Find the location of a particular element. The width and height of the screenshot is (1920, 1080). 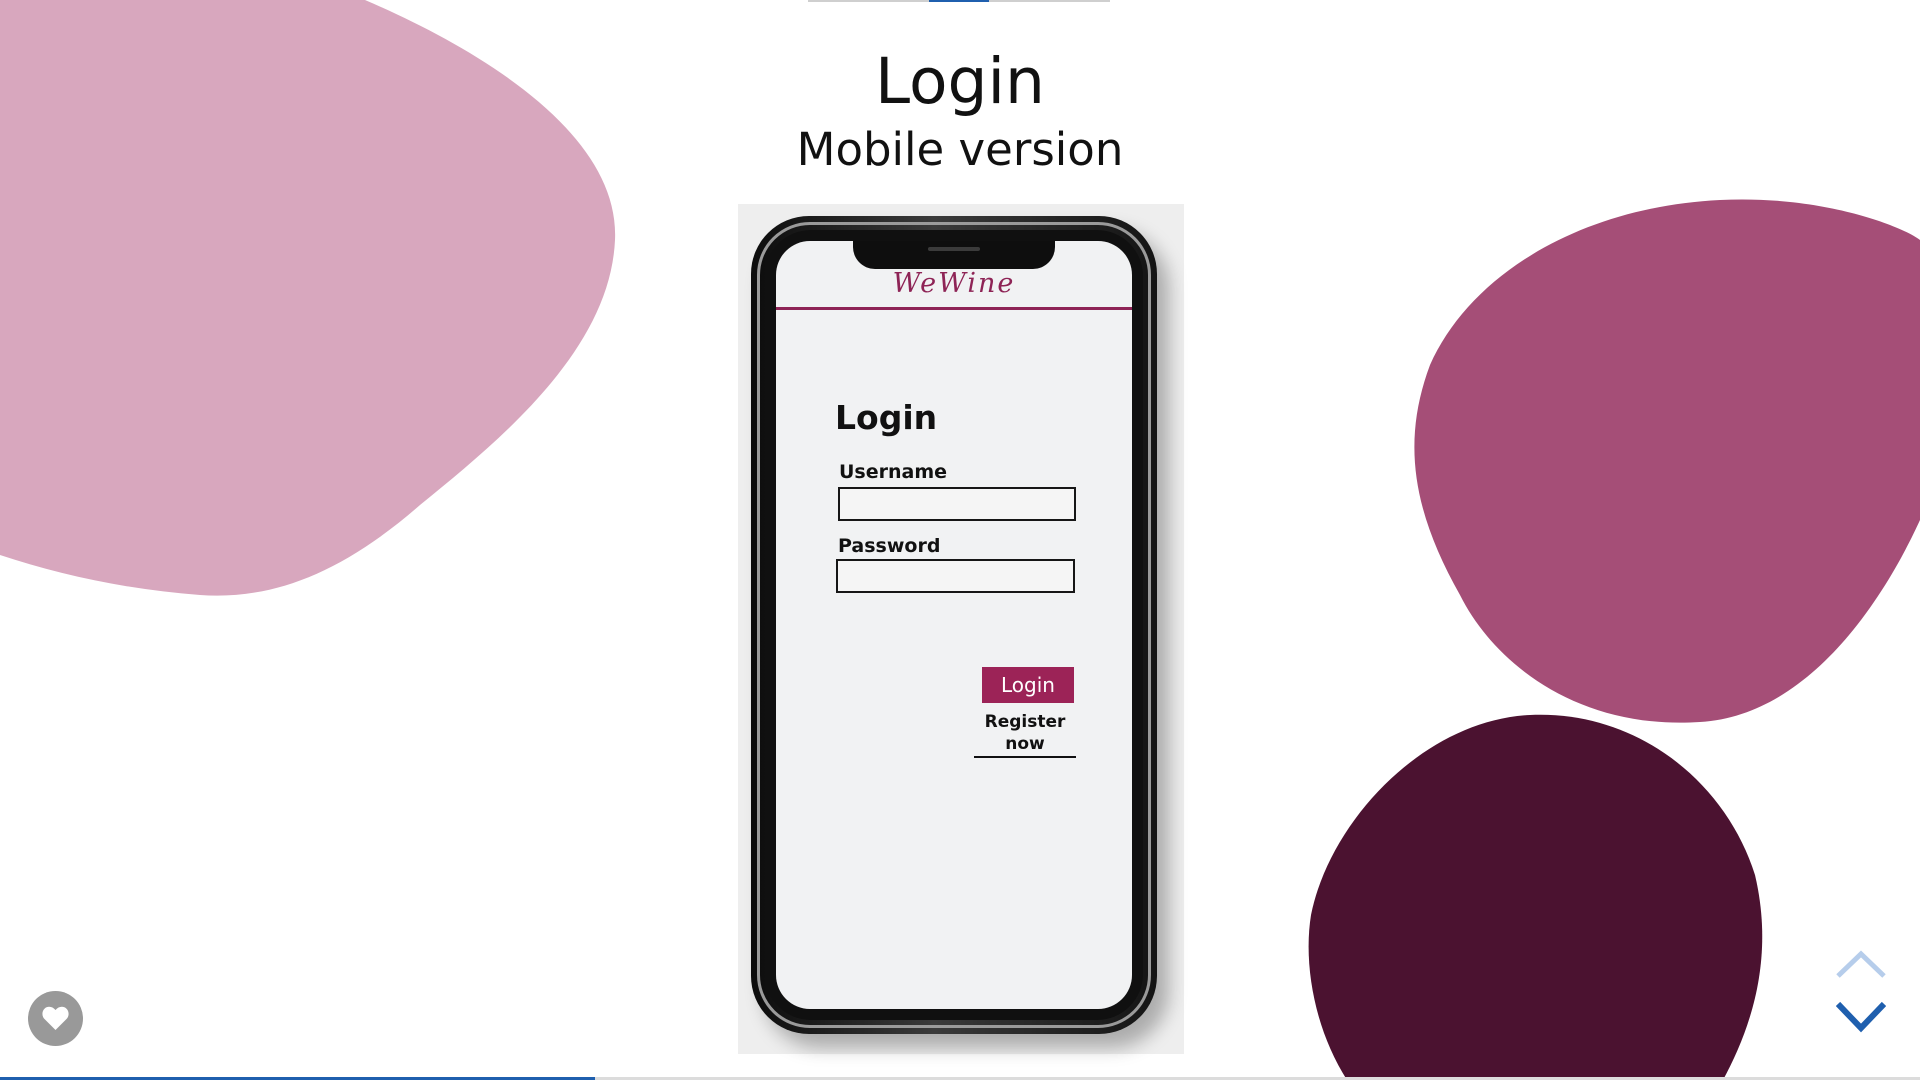

username-label: Username is located at coordinates (893, 472).